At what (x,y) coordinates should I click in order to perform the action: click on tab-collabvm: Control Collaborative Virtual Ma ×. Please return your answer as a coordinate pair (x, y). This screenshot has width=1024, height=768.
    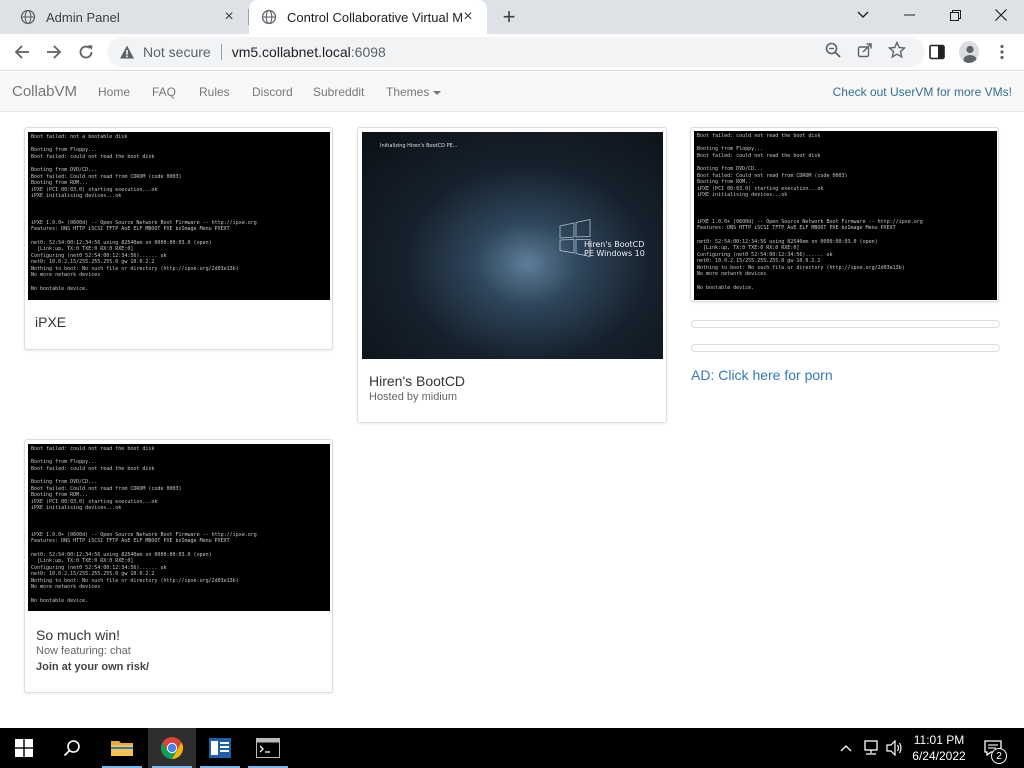
    Looking at the image, I should click on (368, 17).